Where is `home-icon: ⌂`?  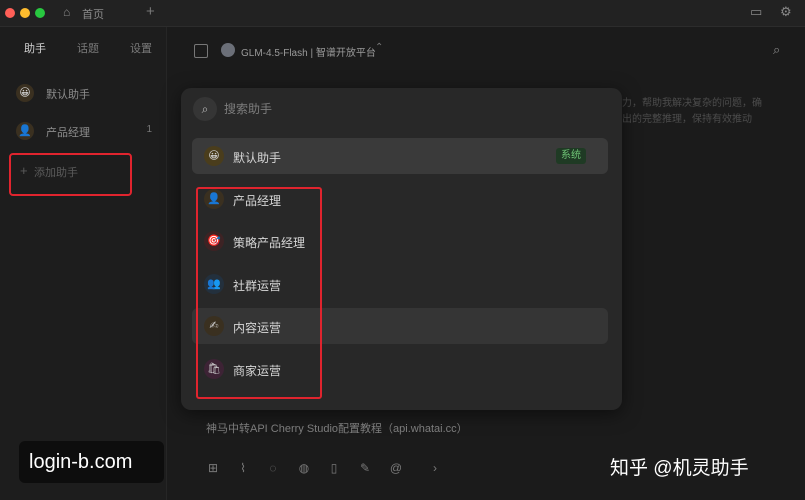 home-icon: ⌂ is located at coordinates (67, 12).